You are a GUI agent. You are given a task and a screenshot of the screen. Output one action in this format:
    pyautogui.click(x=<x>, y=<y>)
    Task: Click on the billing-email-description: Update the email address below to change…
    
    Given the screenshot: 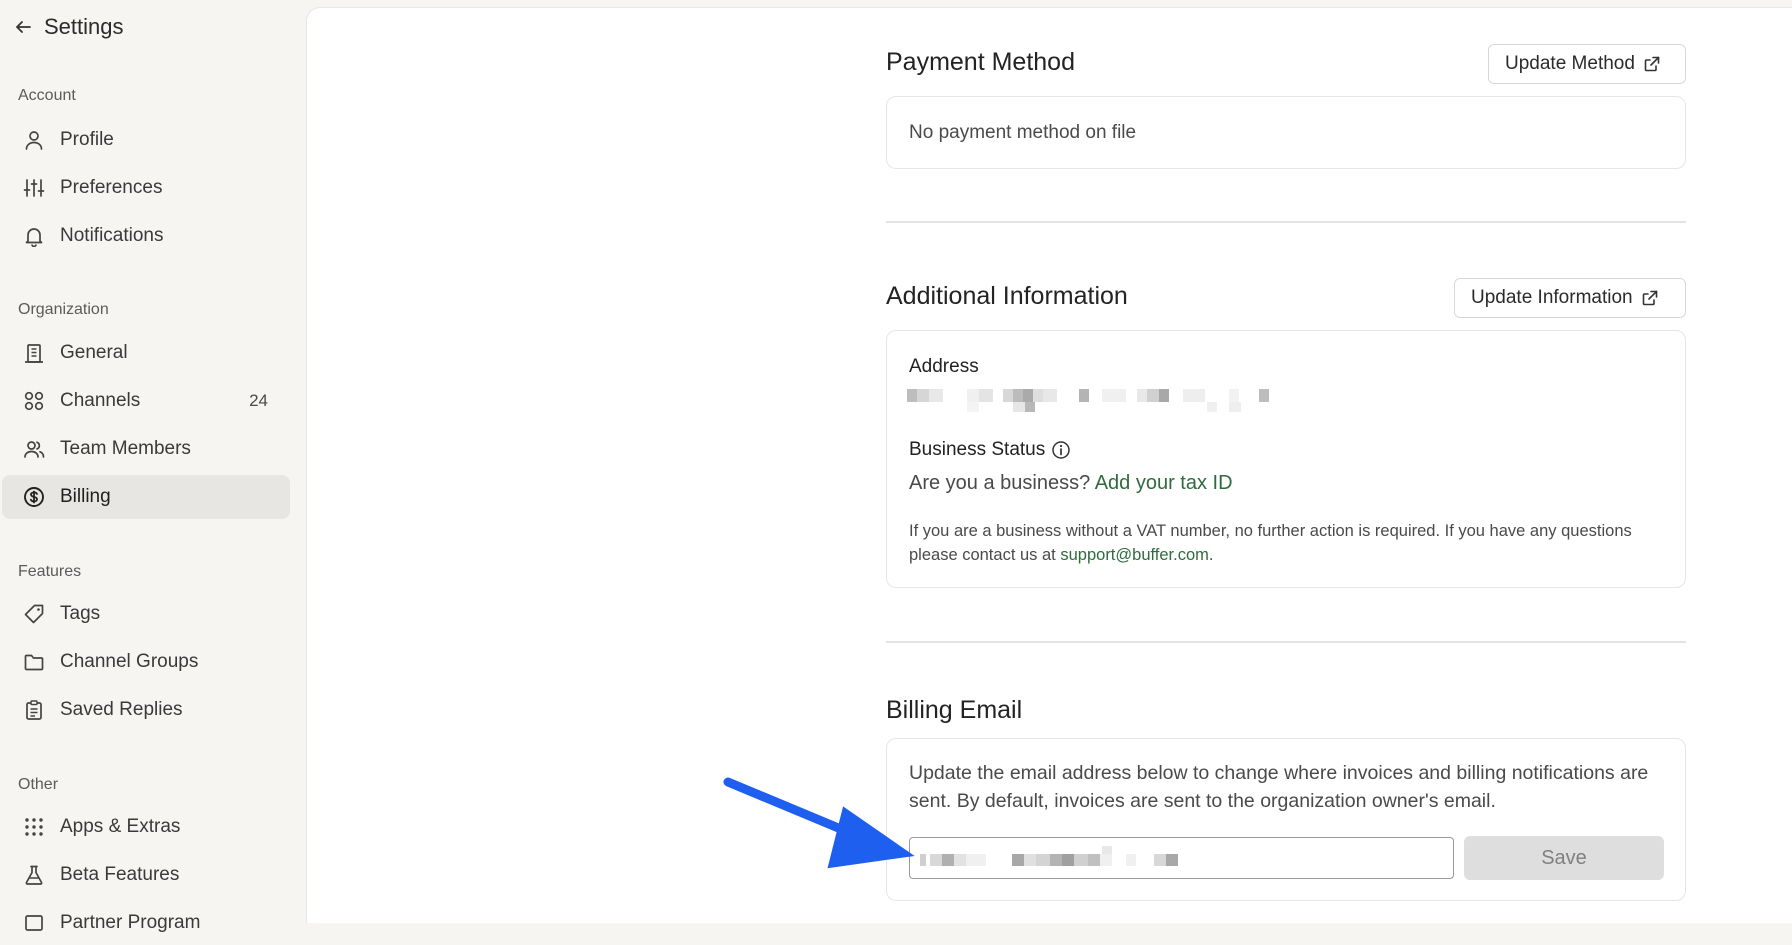 What is the action you would take?
    pyautogui.click(x=1279, y=787)
    